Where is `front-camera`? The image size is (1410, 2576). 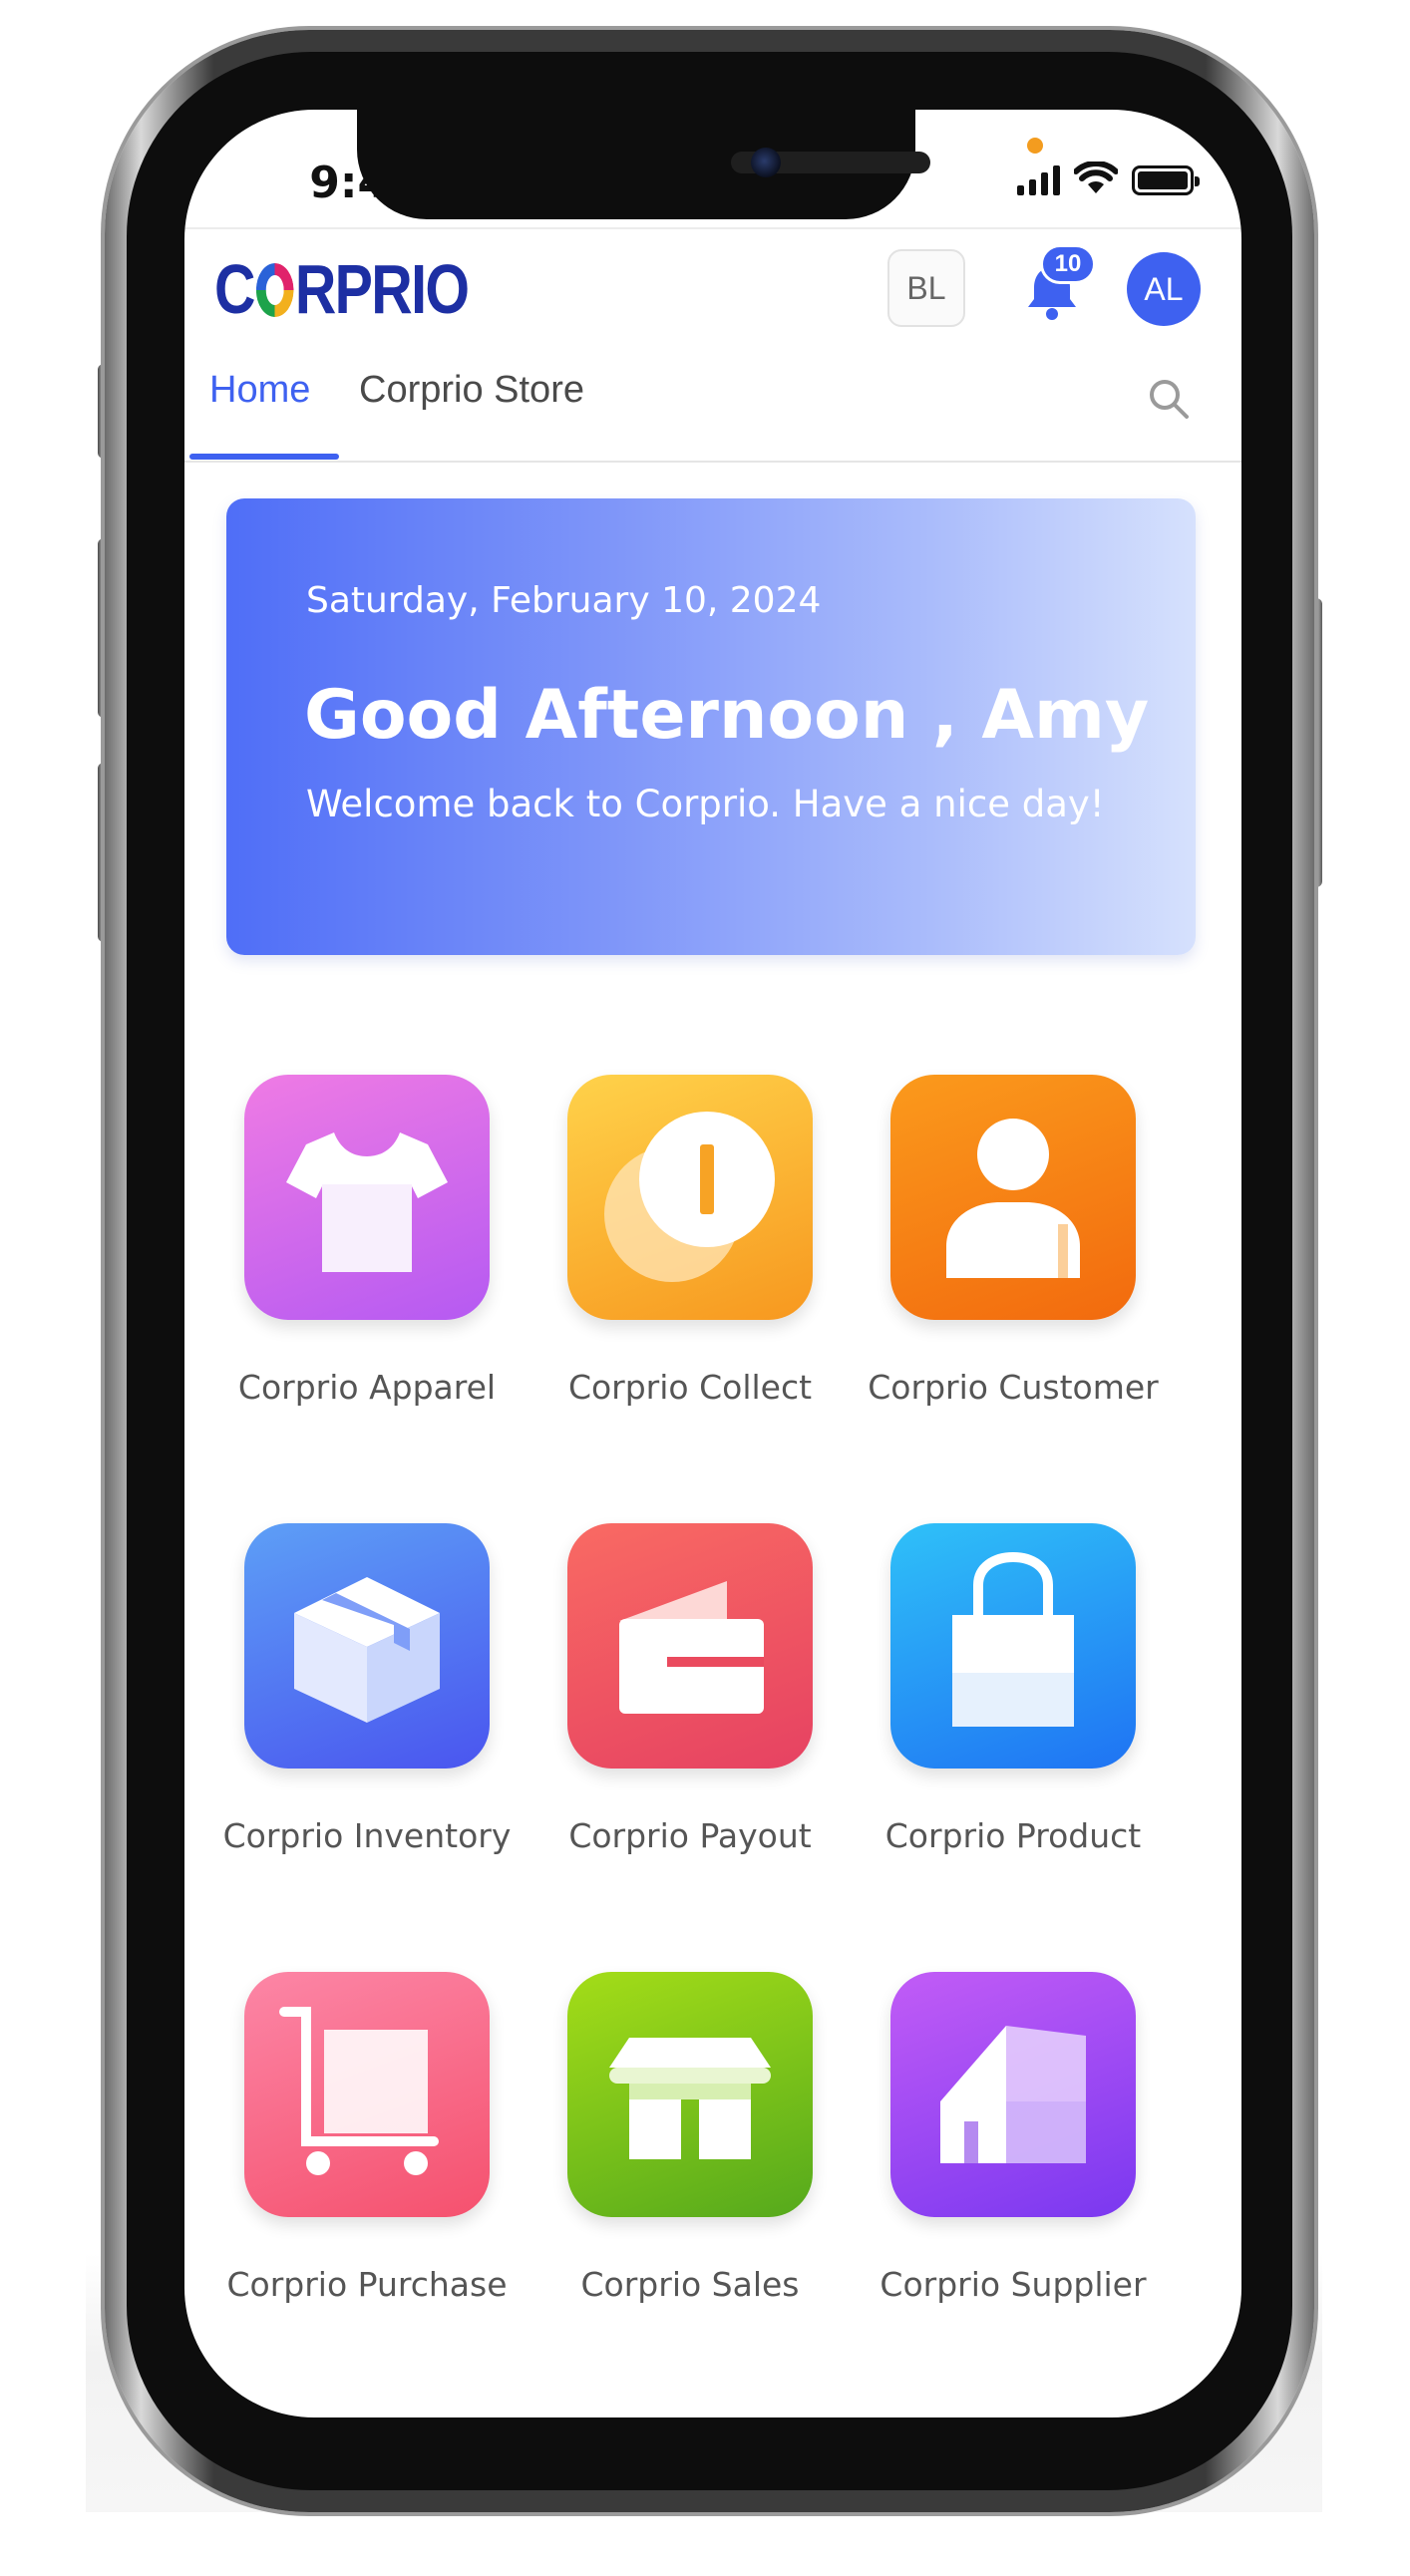
front-camera is located at coordinates (766, 162).